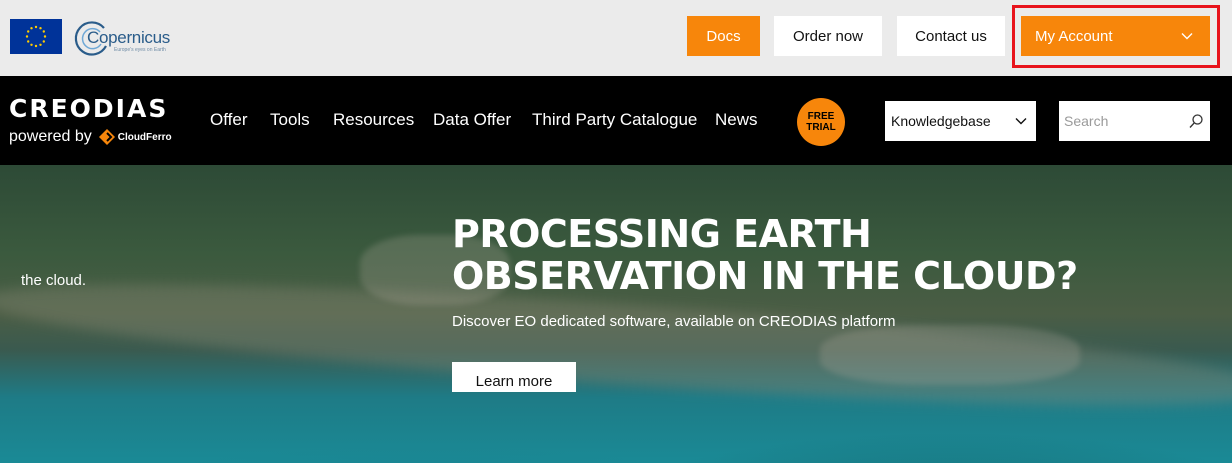 This screenshot has width=1232, height=463. What do you see at coordinates (36, 36) in the screenshot?
I see `eu-flag-logo` at bounding box center [36, 36].